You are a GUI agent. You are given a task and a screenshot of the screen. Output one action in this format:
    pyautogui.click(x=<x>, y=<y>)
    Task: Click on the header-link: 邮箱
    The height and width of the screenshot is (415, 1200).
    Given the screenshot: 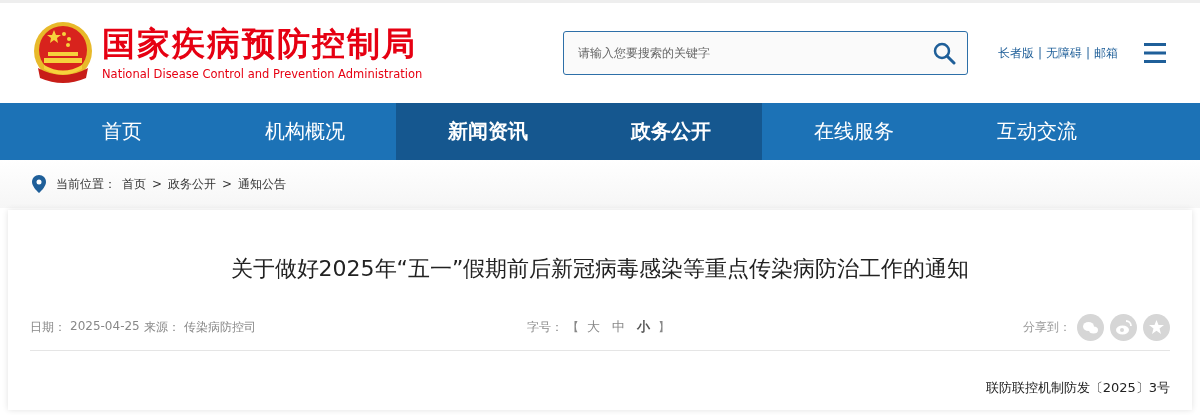 What is the action you would take?
    pyautogui.click(x=1106, y=53)
    